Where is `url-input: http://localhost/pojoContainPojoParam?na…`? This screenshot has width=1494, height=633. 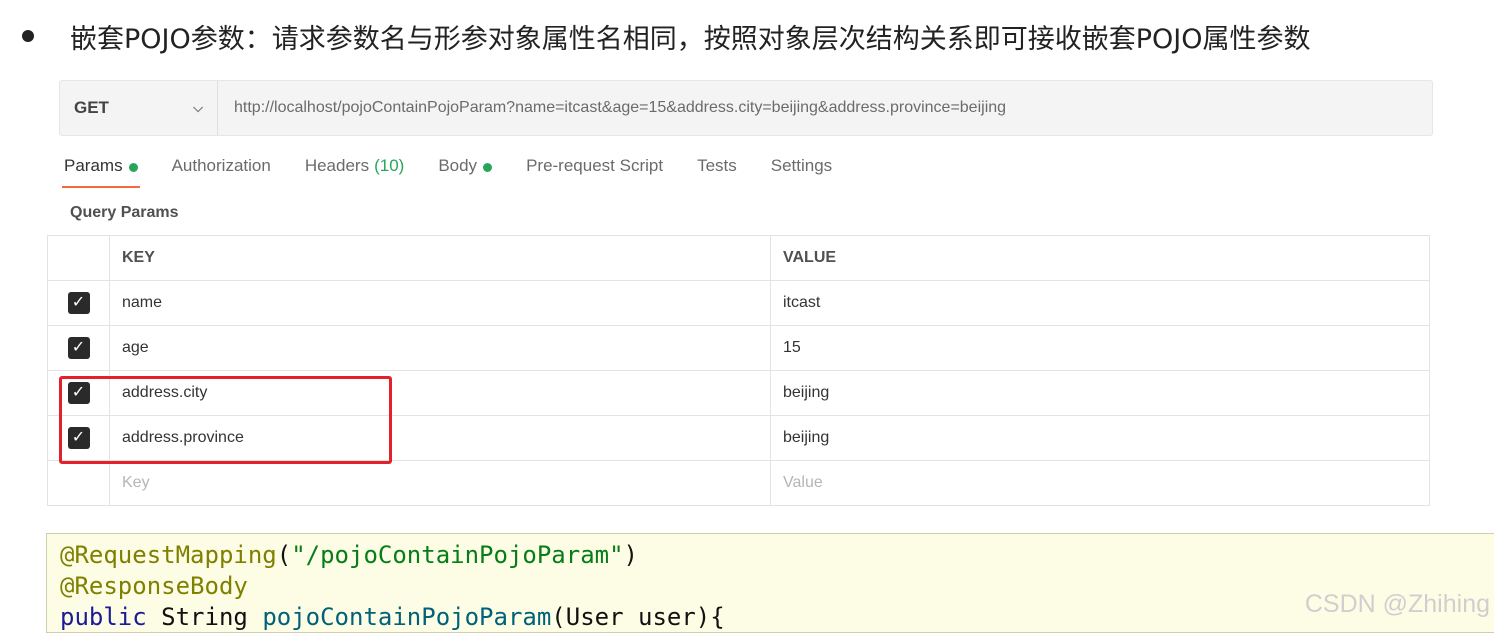
url-input: http://localhost/pojoContainPojoParam?na… is located at coordinates (612, 108).